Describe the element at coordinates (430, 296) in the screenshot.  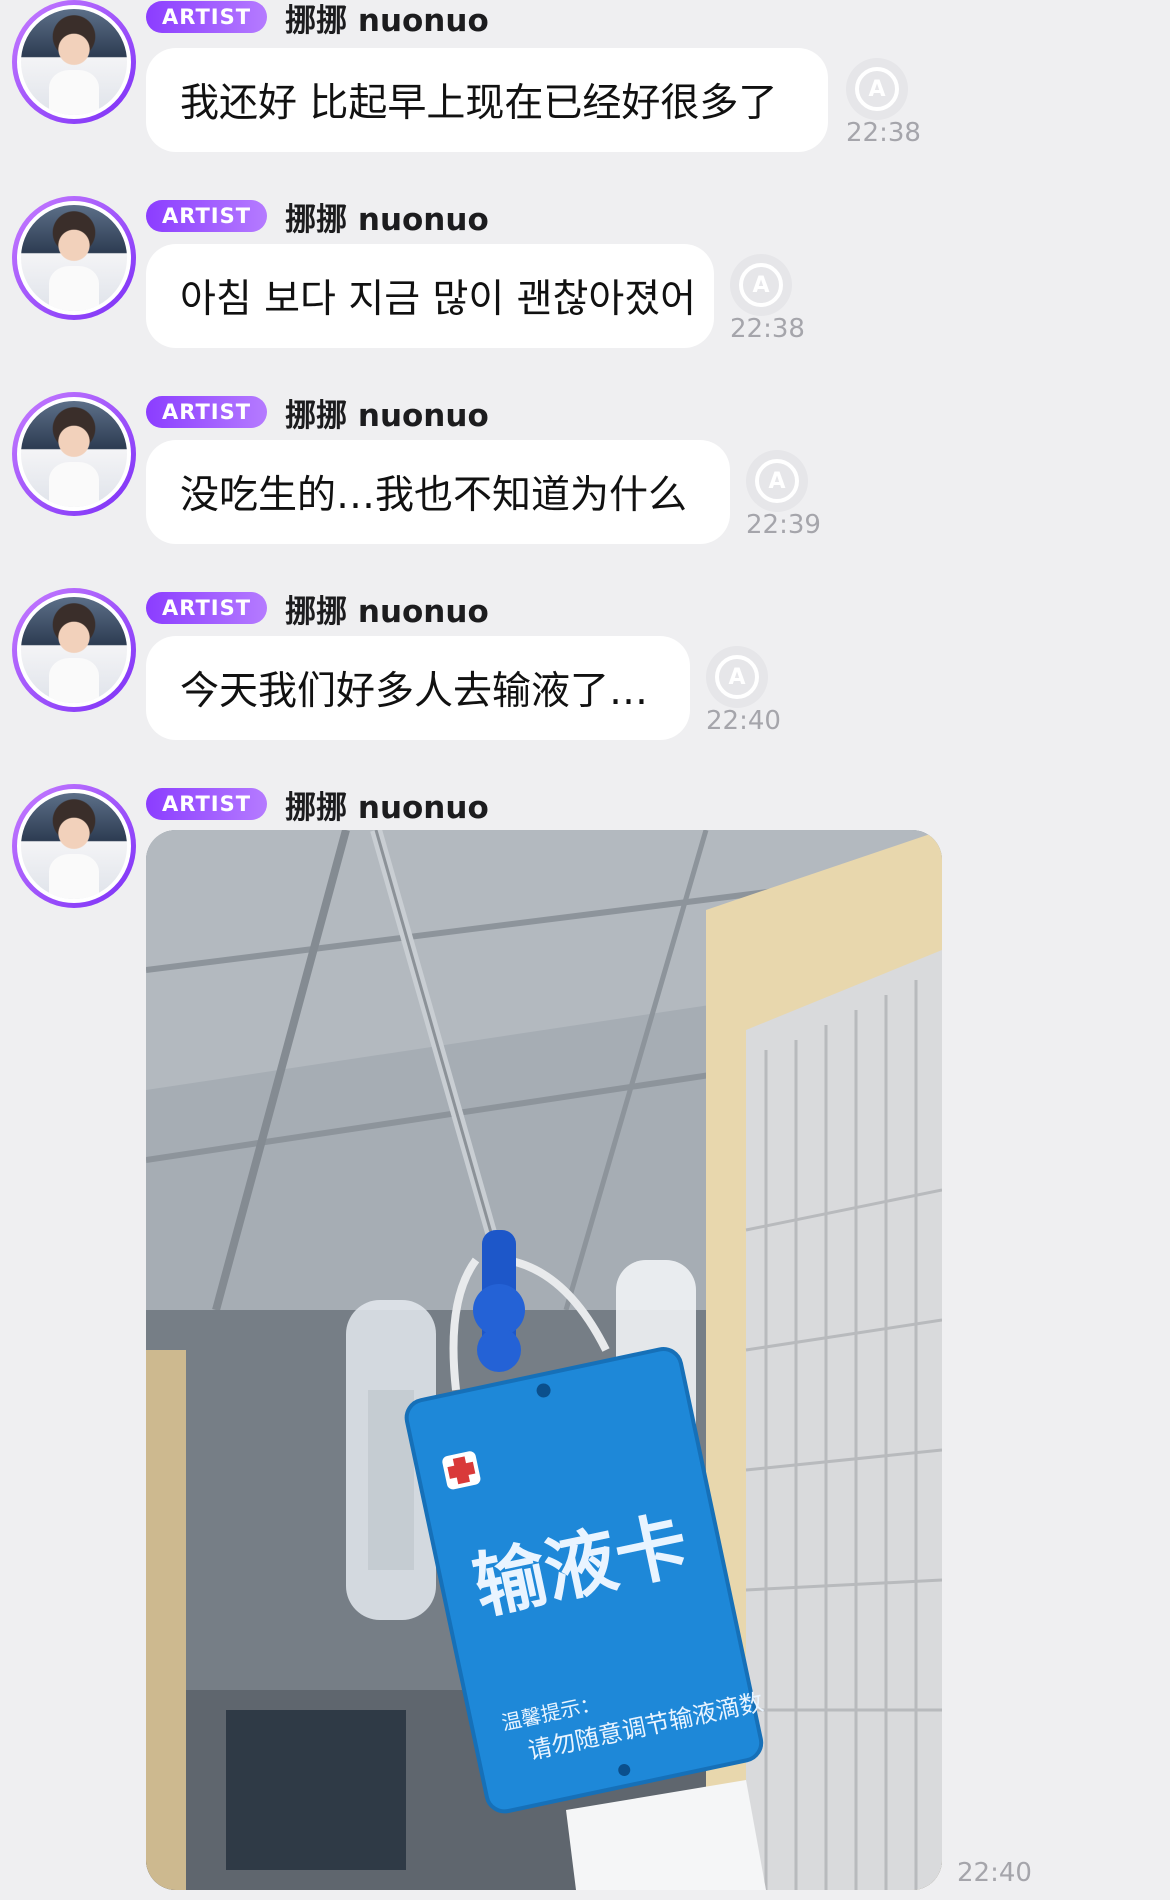
I see `message-bubble: 아침 보다 지금 많이 괜찮아졌어` at that location.